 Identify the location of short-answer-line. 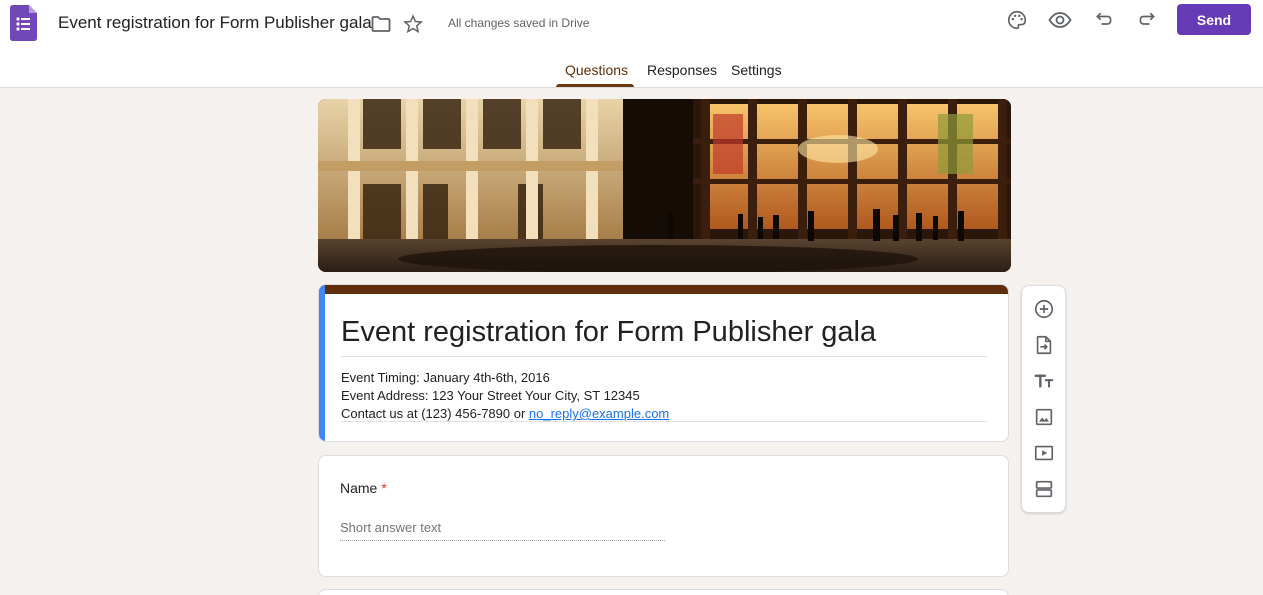
(502, 540).